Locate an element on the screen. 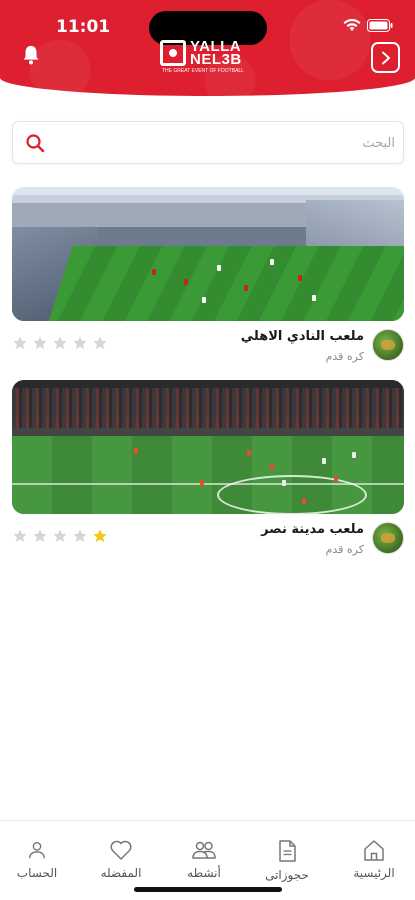 This screenshot has width=415, height=900. search-input is located at coordinates (226, 143).